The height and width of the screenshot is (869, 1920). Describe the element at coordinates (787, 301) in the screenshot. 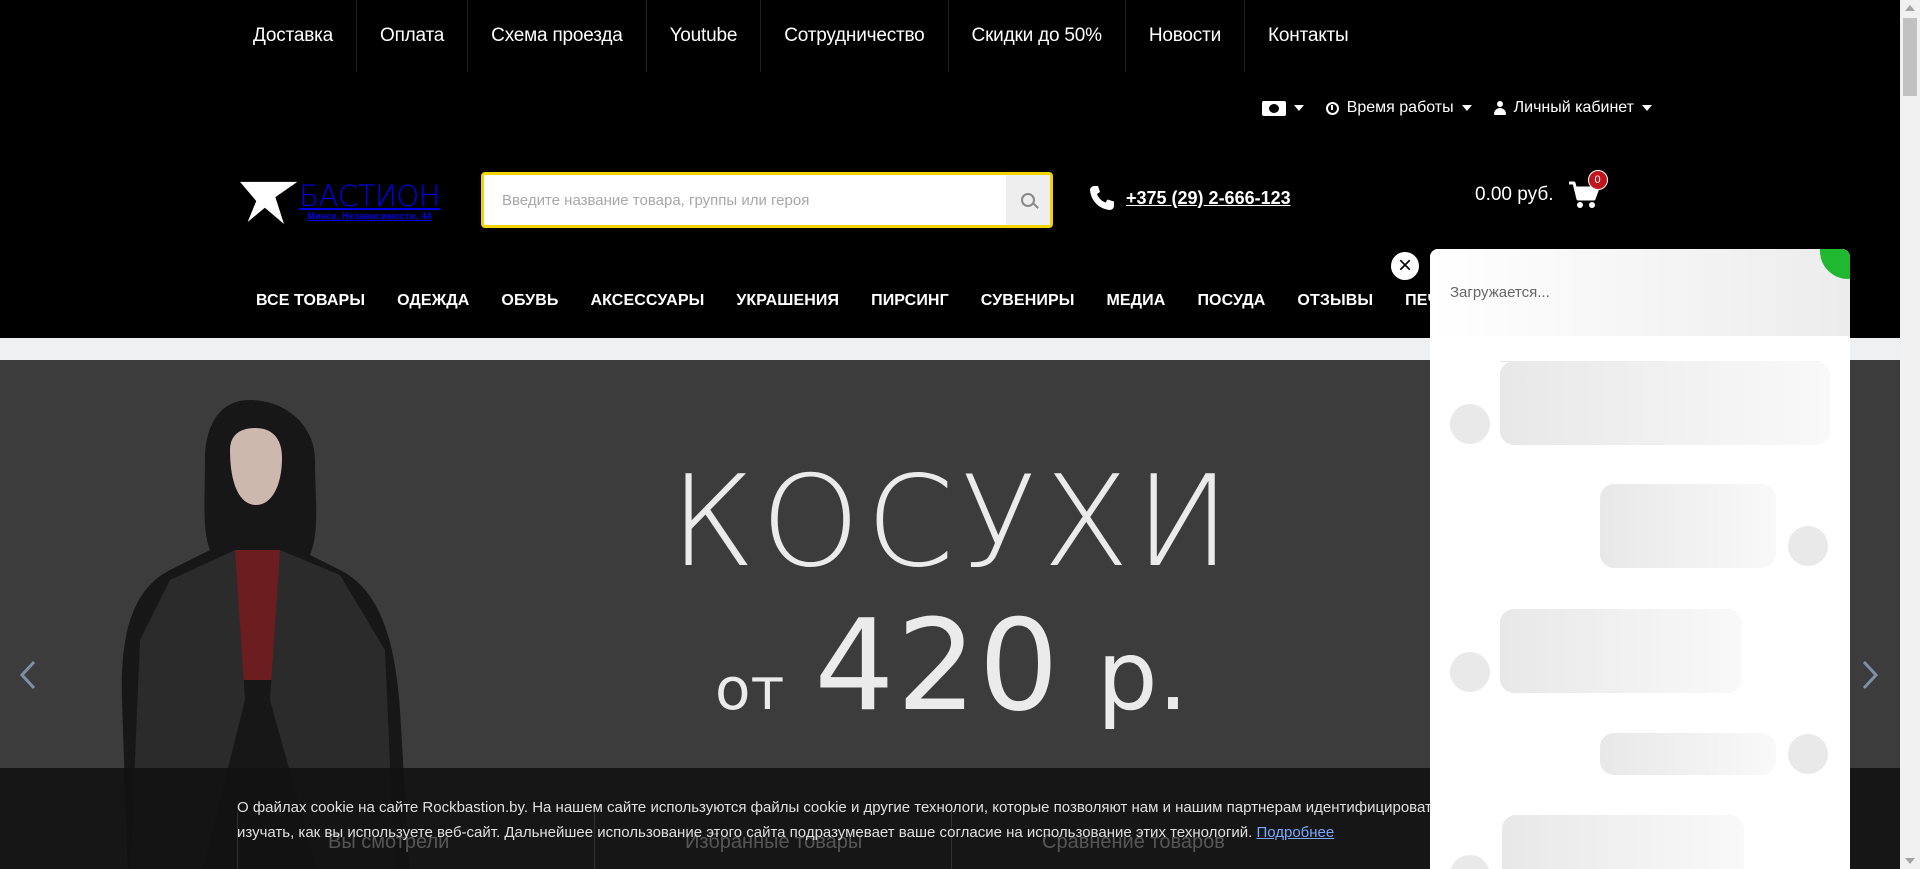

I see `nav-jewelry: УКРАШЕНИЯ` at that location.